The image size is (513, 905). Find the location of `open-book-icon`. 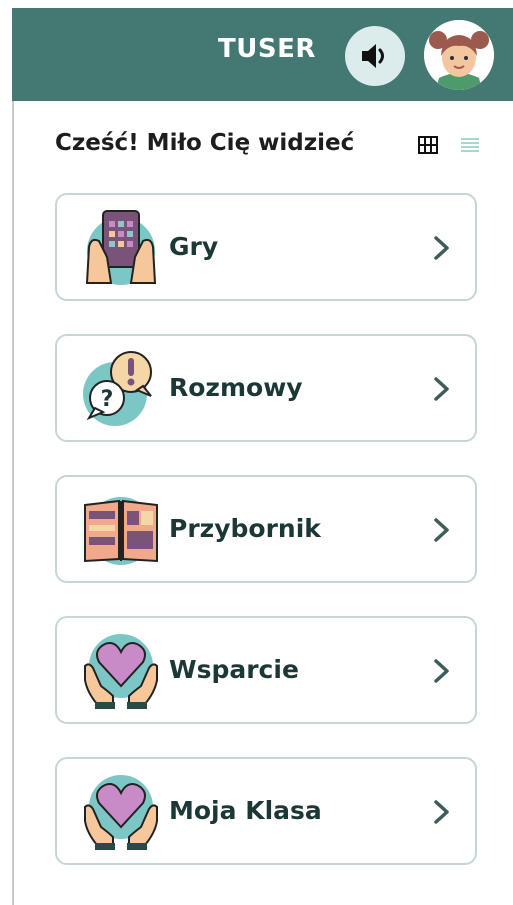

open-book-icon is located at coordinates (121, 531).